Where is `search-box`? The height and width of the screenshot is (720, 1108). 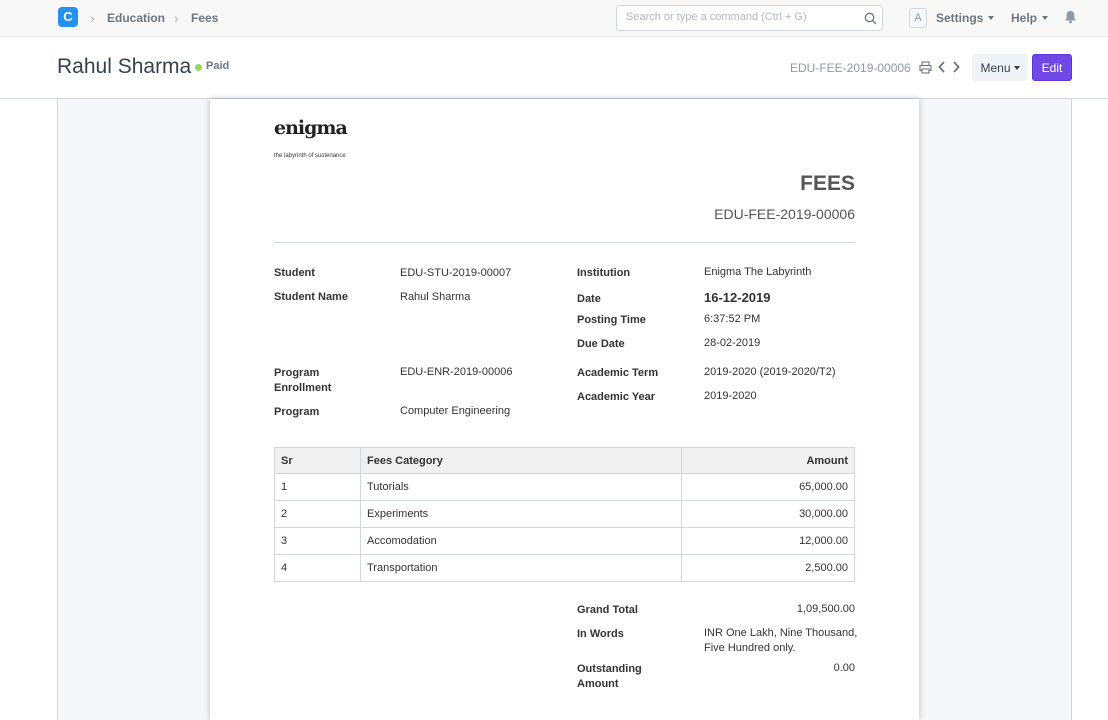
search-box is located at coordinates (749, 18).